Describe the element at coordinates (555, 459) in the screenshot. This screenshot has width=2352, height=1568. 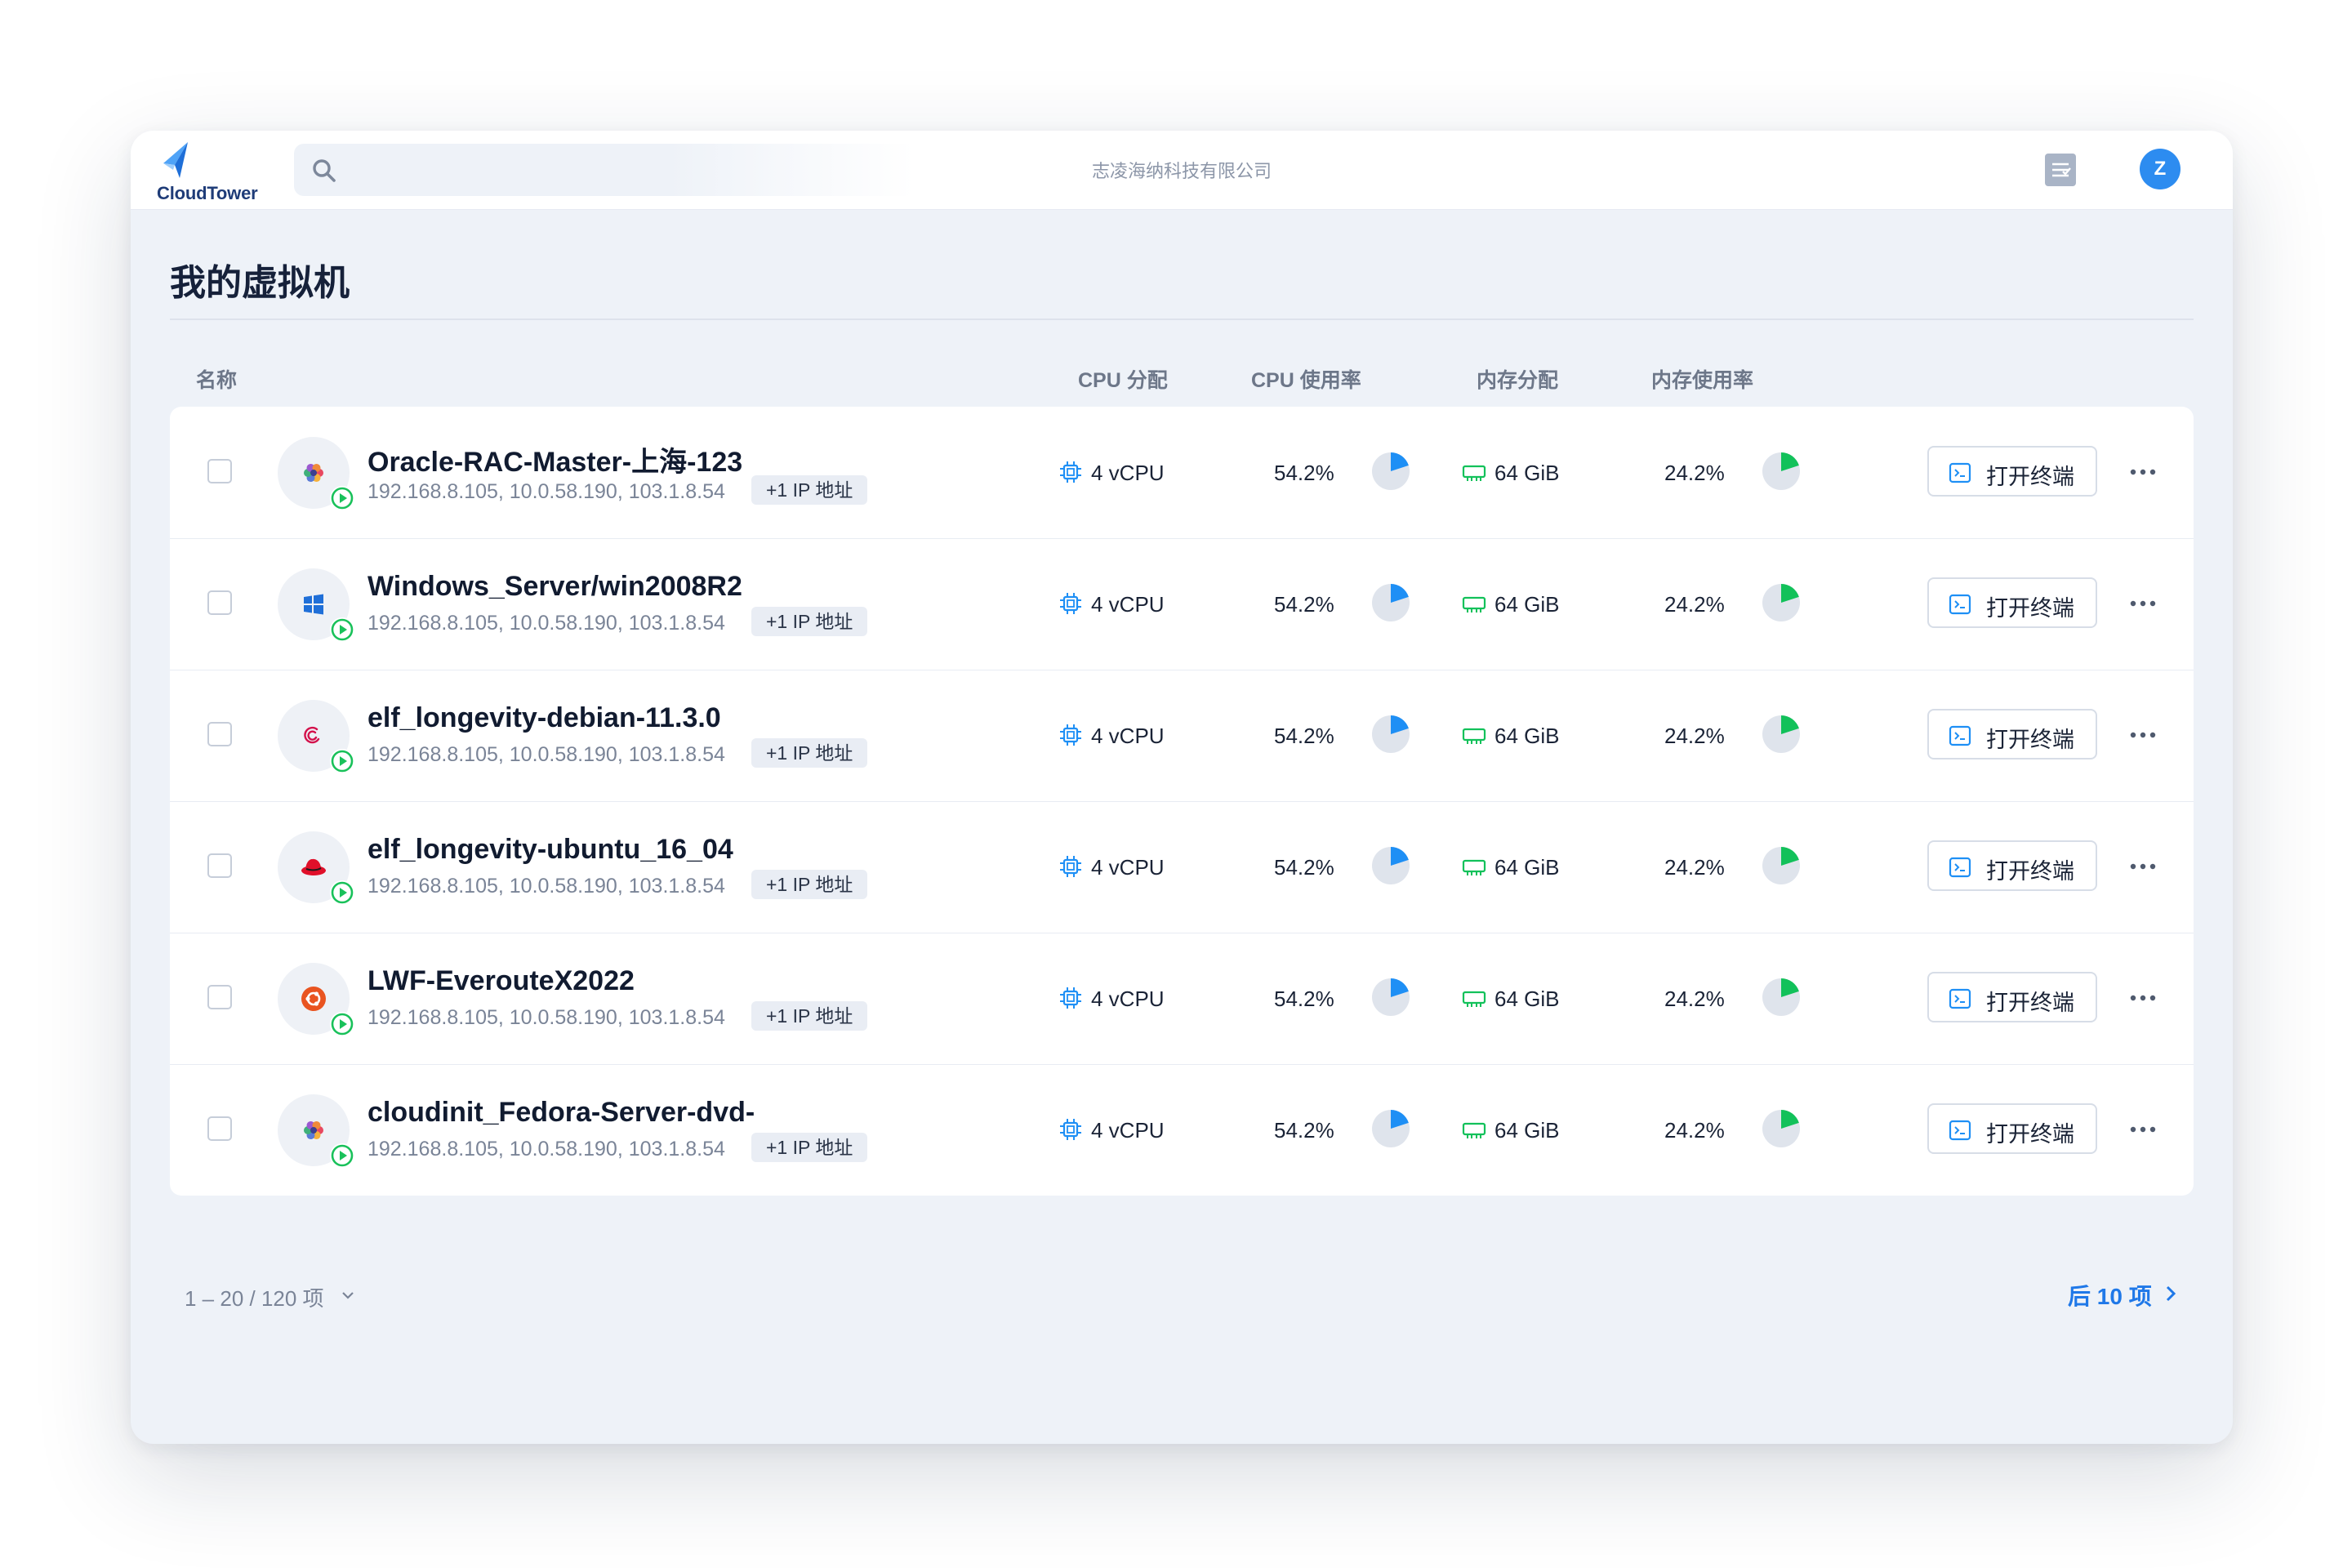
I see `vm-name: Oracle-RAC-Master-上海-123` at that location.